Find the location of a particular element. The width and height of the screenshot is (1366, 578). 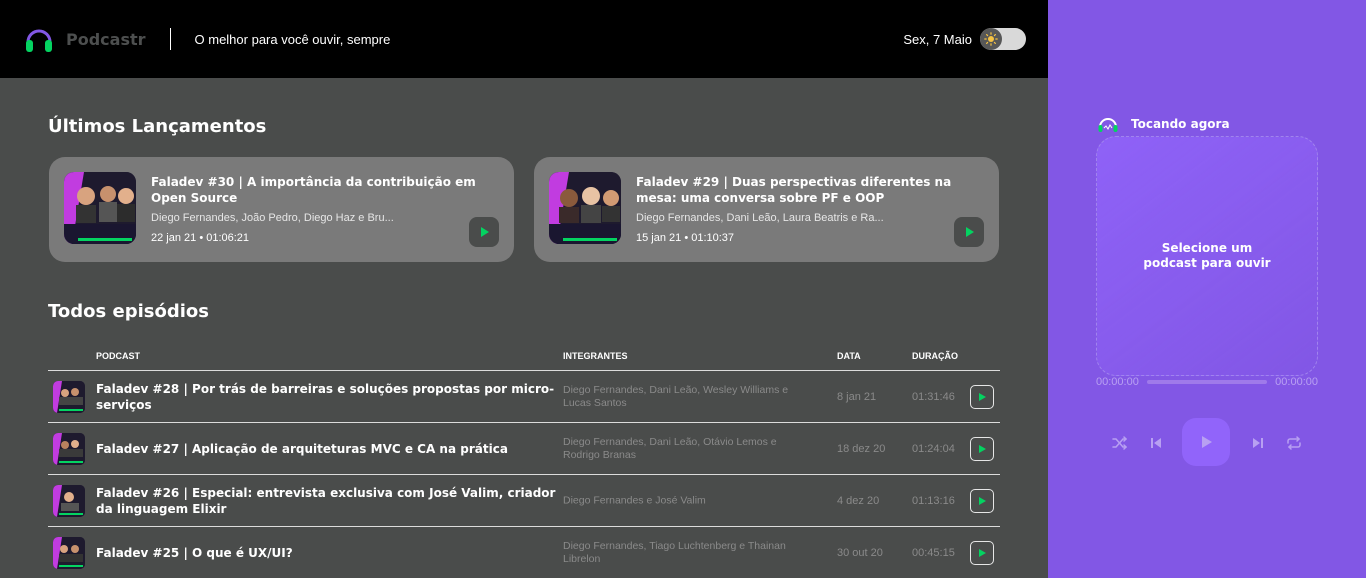

logo: Podcastr is located at coordinates (85, 39).